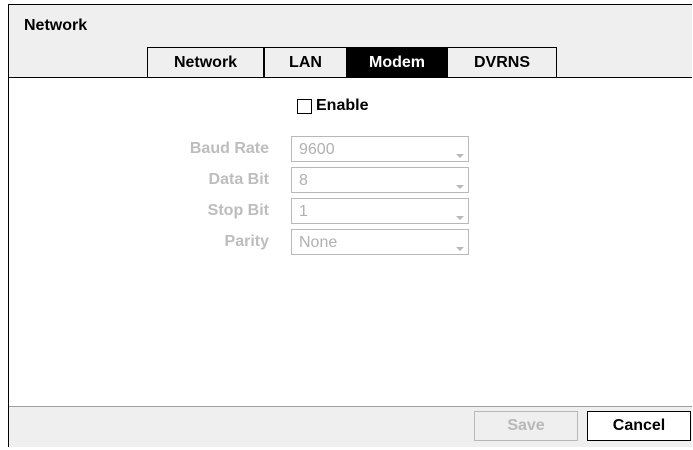 This screenshot has height=450, width=693. I want to click on tab-lan: LAN, so click(305, 62).